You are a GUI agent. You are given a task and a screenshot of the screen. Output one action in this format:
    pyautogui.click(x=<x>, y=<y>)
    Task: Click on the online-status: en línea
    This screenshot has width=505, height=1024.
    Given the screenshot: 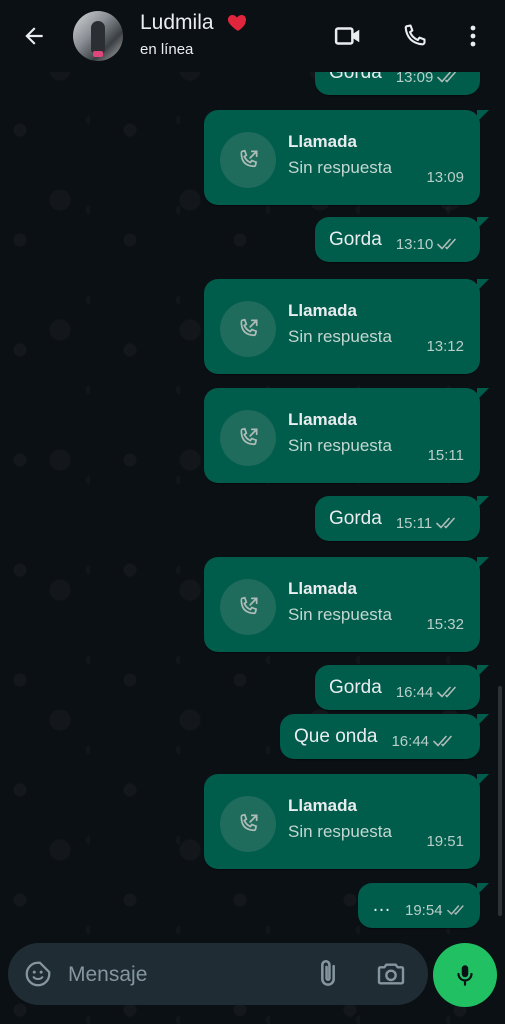 What is the action you would take?
    pyautogui.click(x=167, y=49)
    